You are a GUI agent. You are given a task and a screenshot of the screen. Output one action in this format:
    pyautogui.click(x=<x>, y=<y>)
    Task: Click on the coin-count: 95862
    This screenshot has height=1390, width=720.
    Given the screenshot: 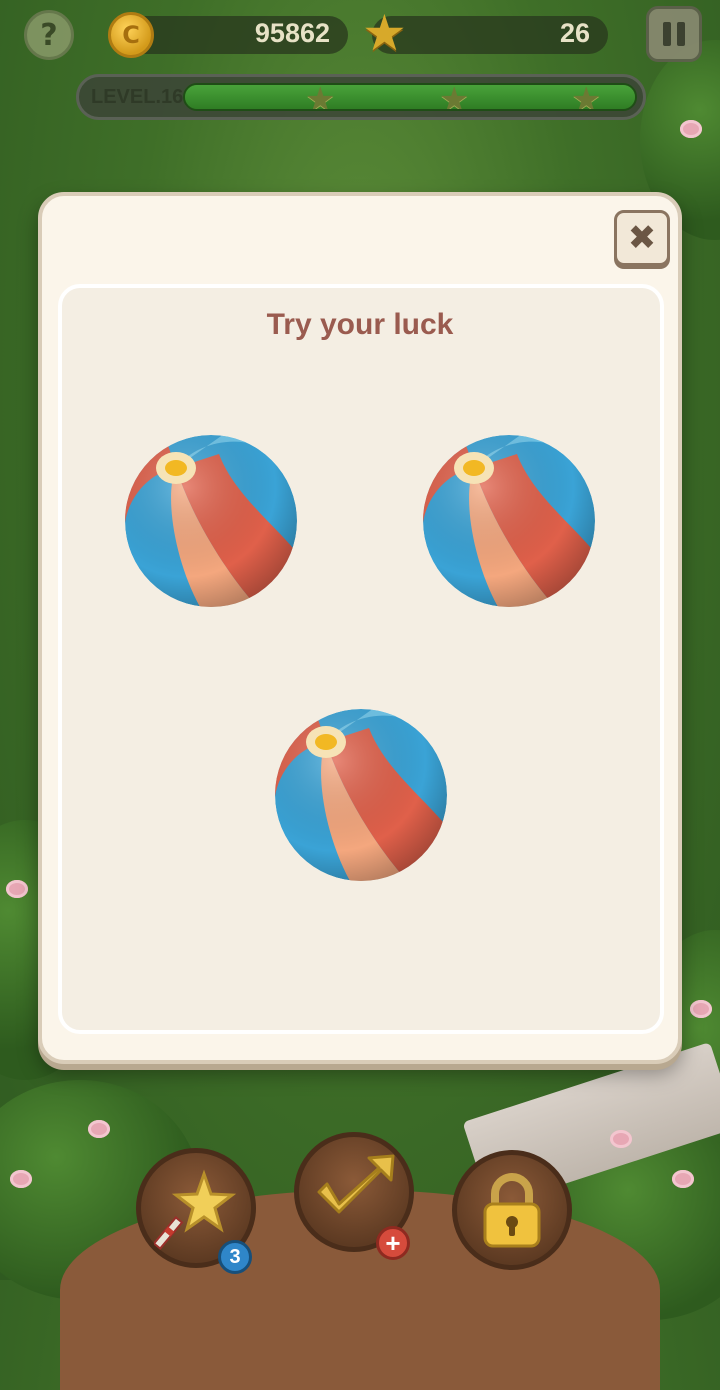 What is the action you would take?
    pyautogui.click(x=292, y=33)
    